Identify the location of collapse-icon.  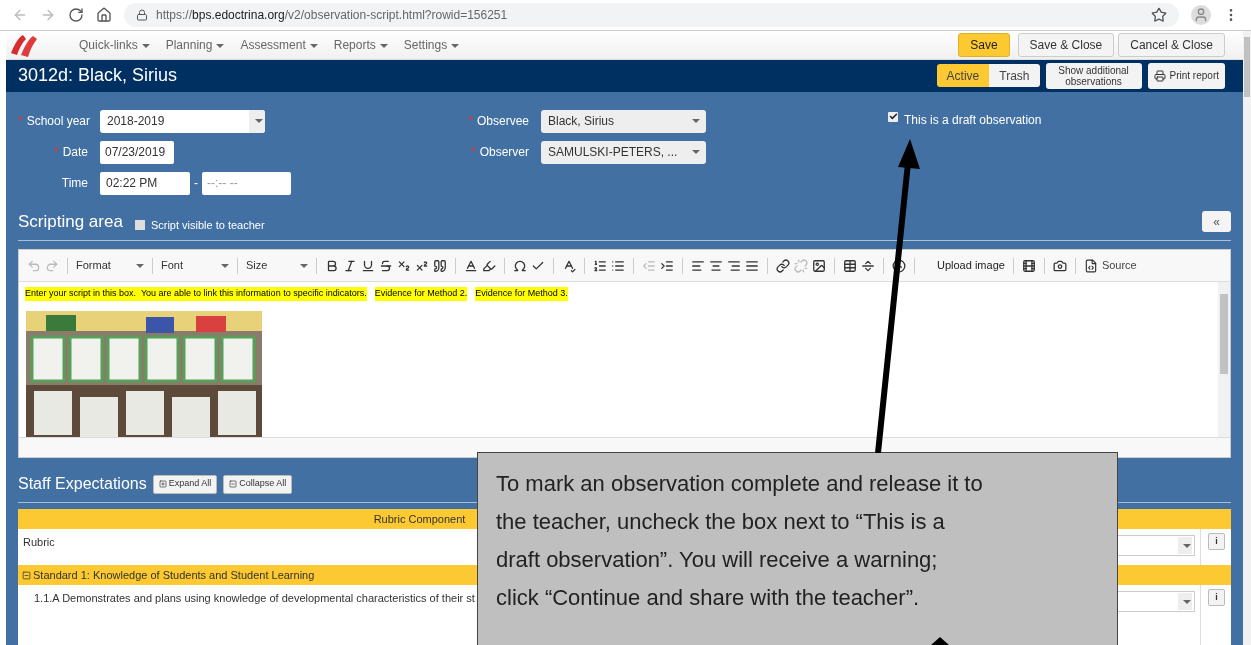
(26, 575).